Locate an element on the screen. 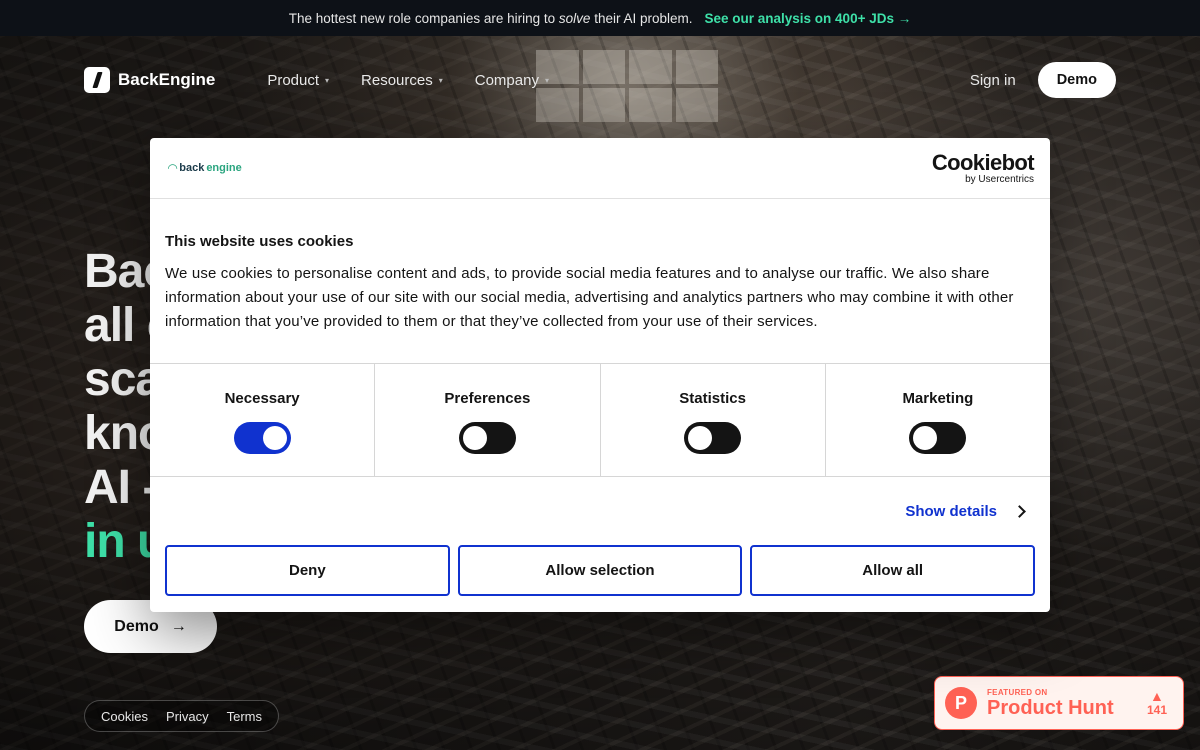 This screenshot has height=750, width=1200. toggle-necessary: Necessary is located at coordinates (263, 420).